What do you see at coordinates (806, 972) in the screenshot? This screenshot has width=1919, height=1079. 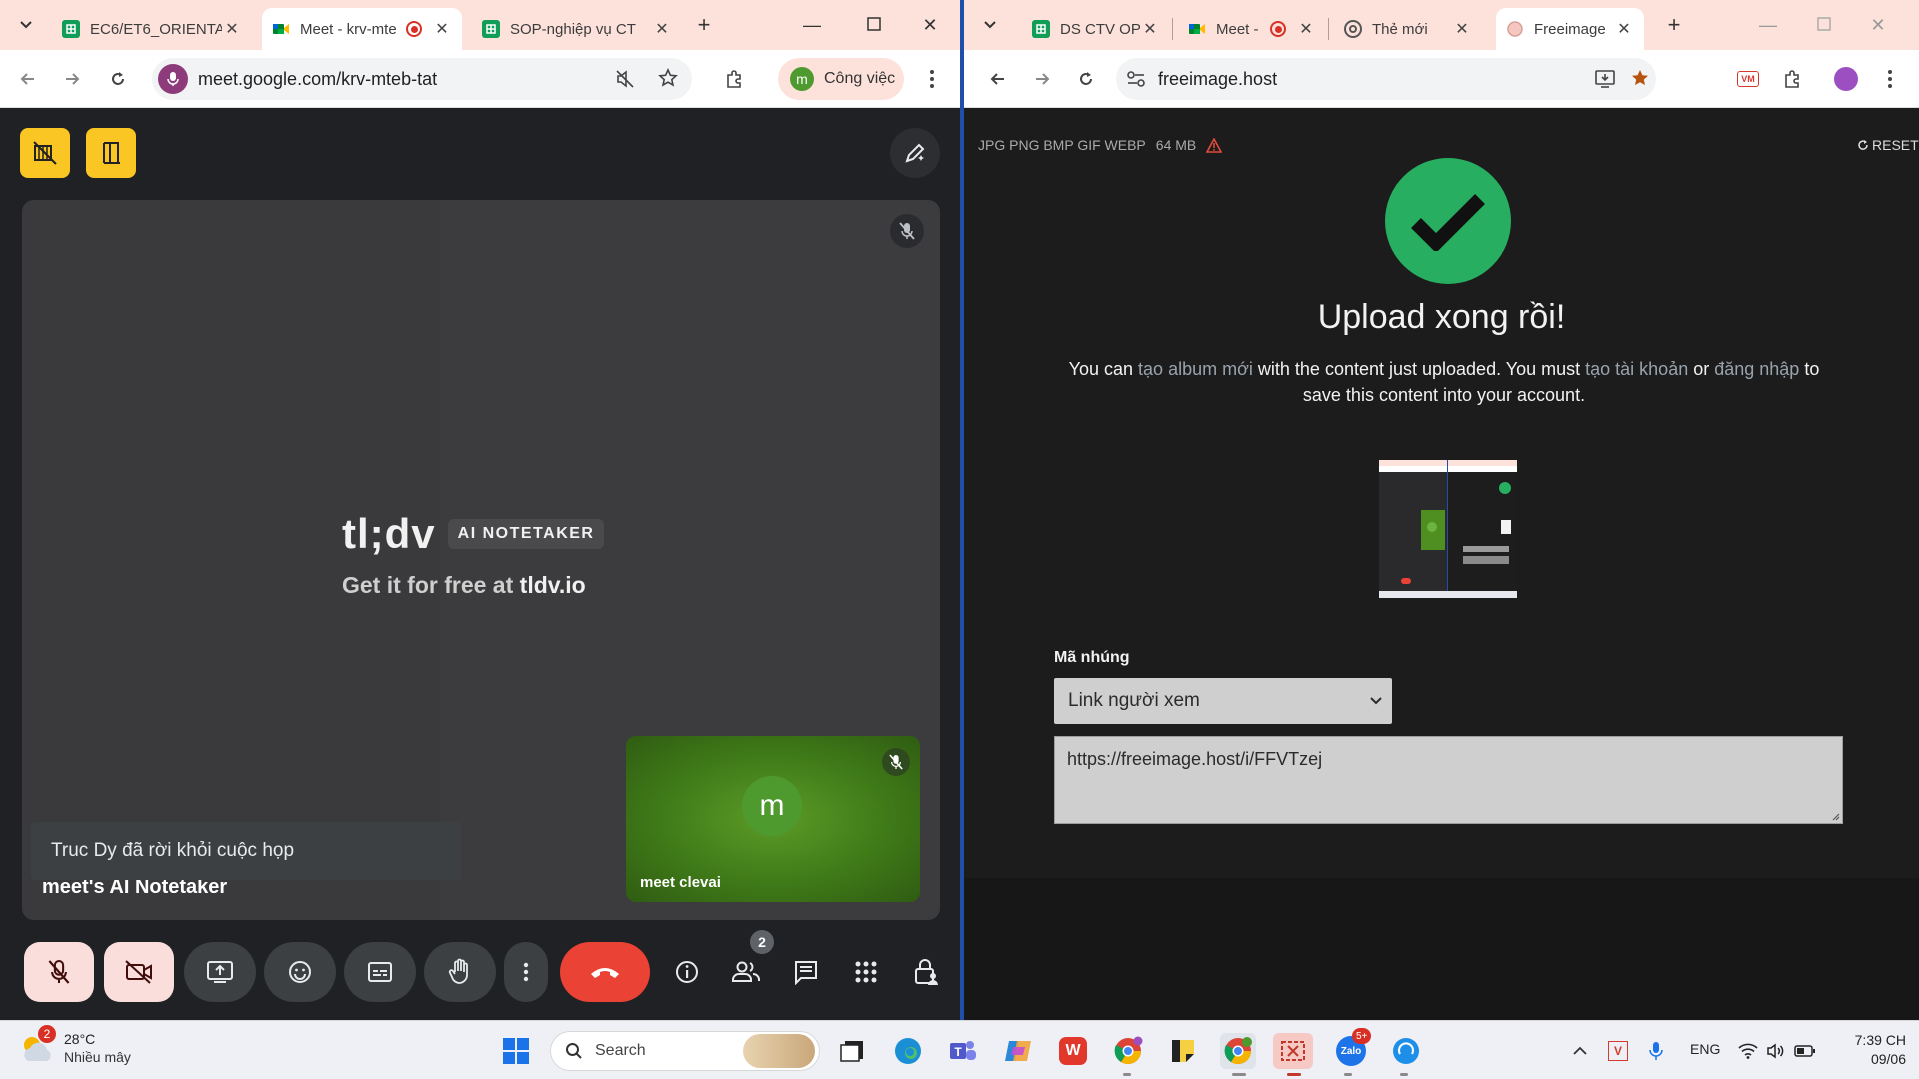 I see `chat-button` at bounding box center [806, 972].